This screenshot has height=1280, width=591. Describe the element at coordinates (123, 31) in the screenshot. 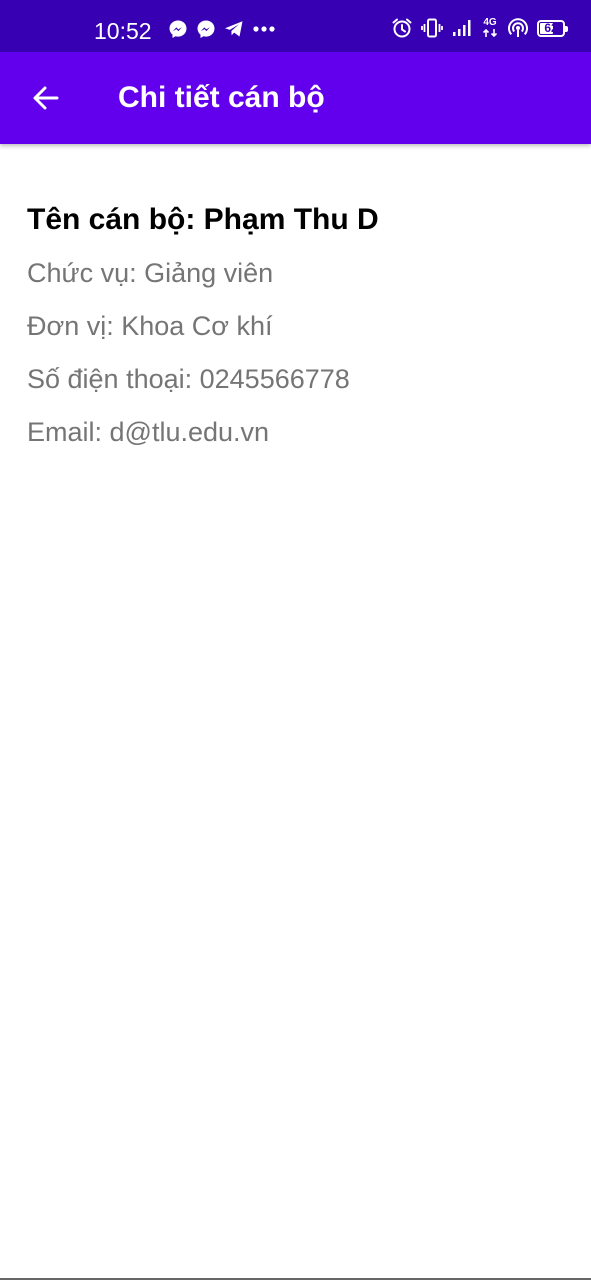

I see `status-time: 10:52` at that location.